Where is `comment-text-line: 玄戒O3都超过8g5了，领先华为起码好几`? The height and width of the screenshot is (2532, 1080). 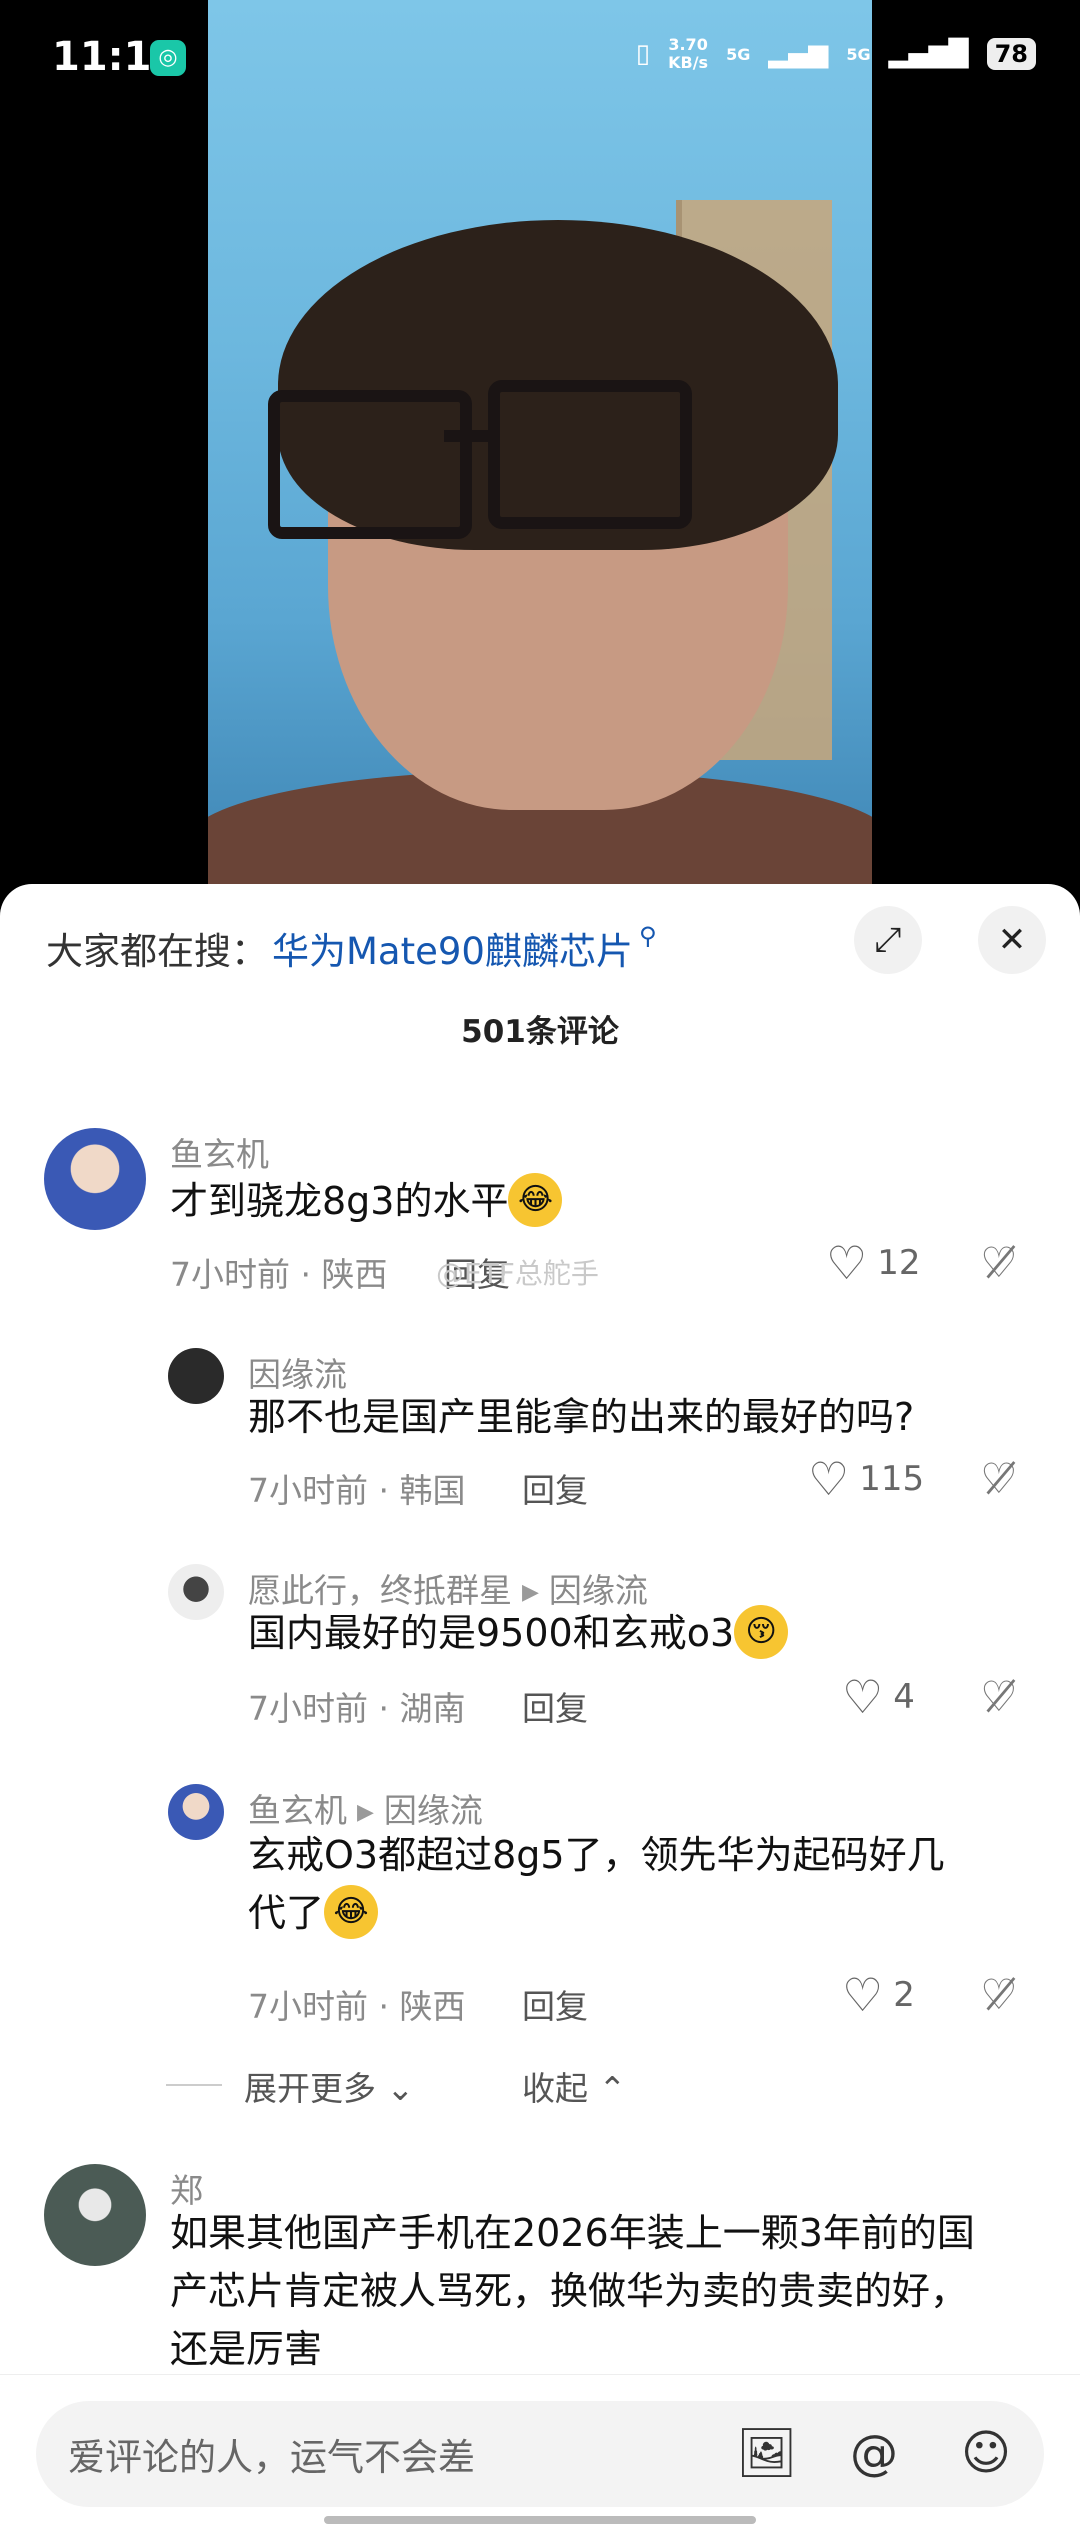
comment-text-line: 玄戒O3都超过8g5了，领先华为起码好几 is located at coordinates (596, 1855).